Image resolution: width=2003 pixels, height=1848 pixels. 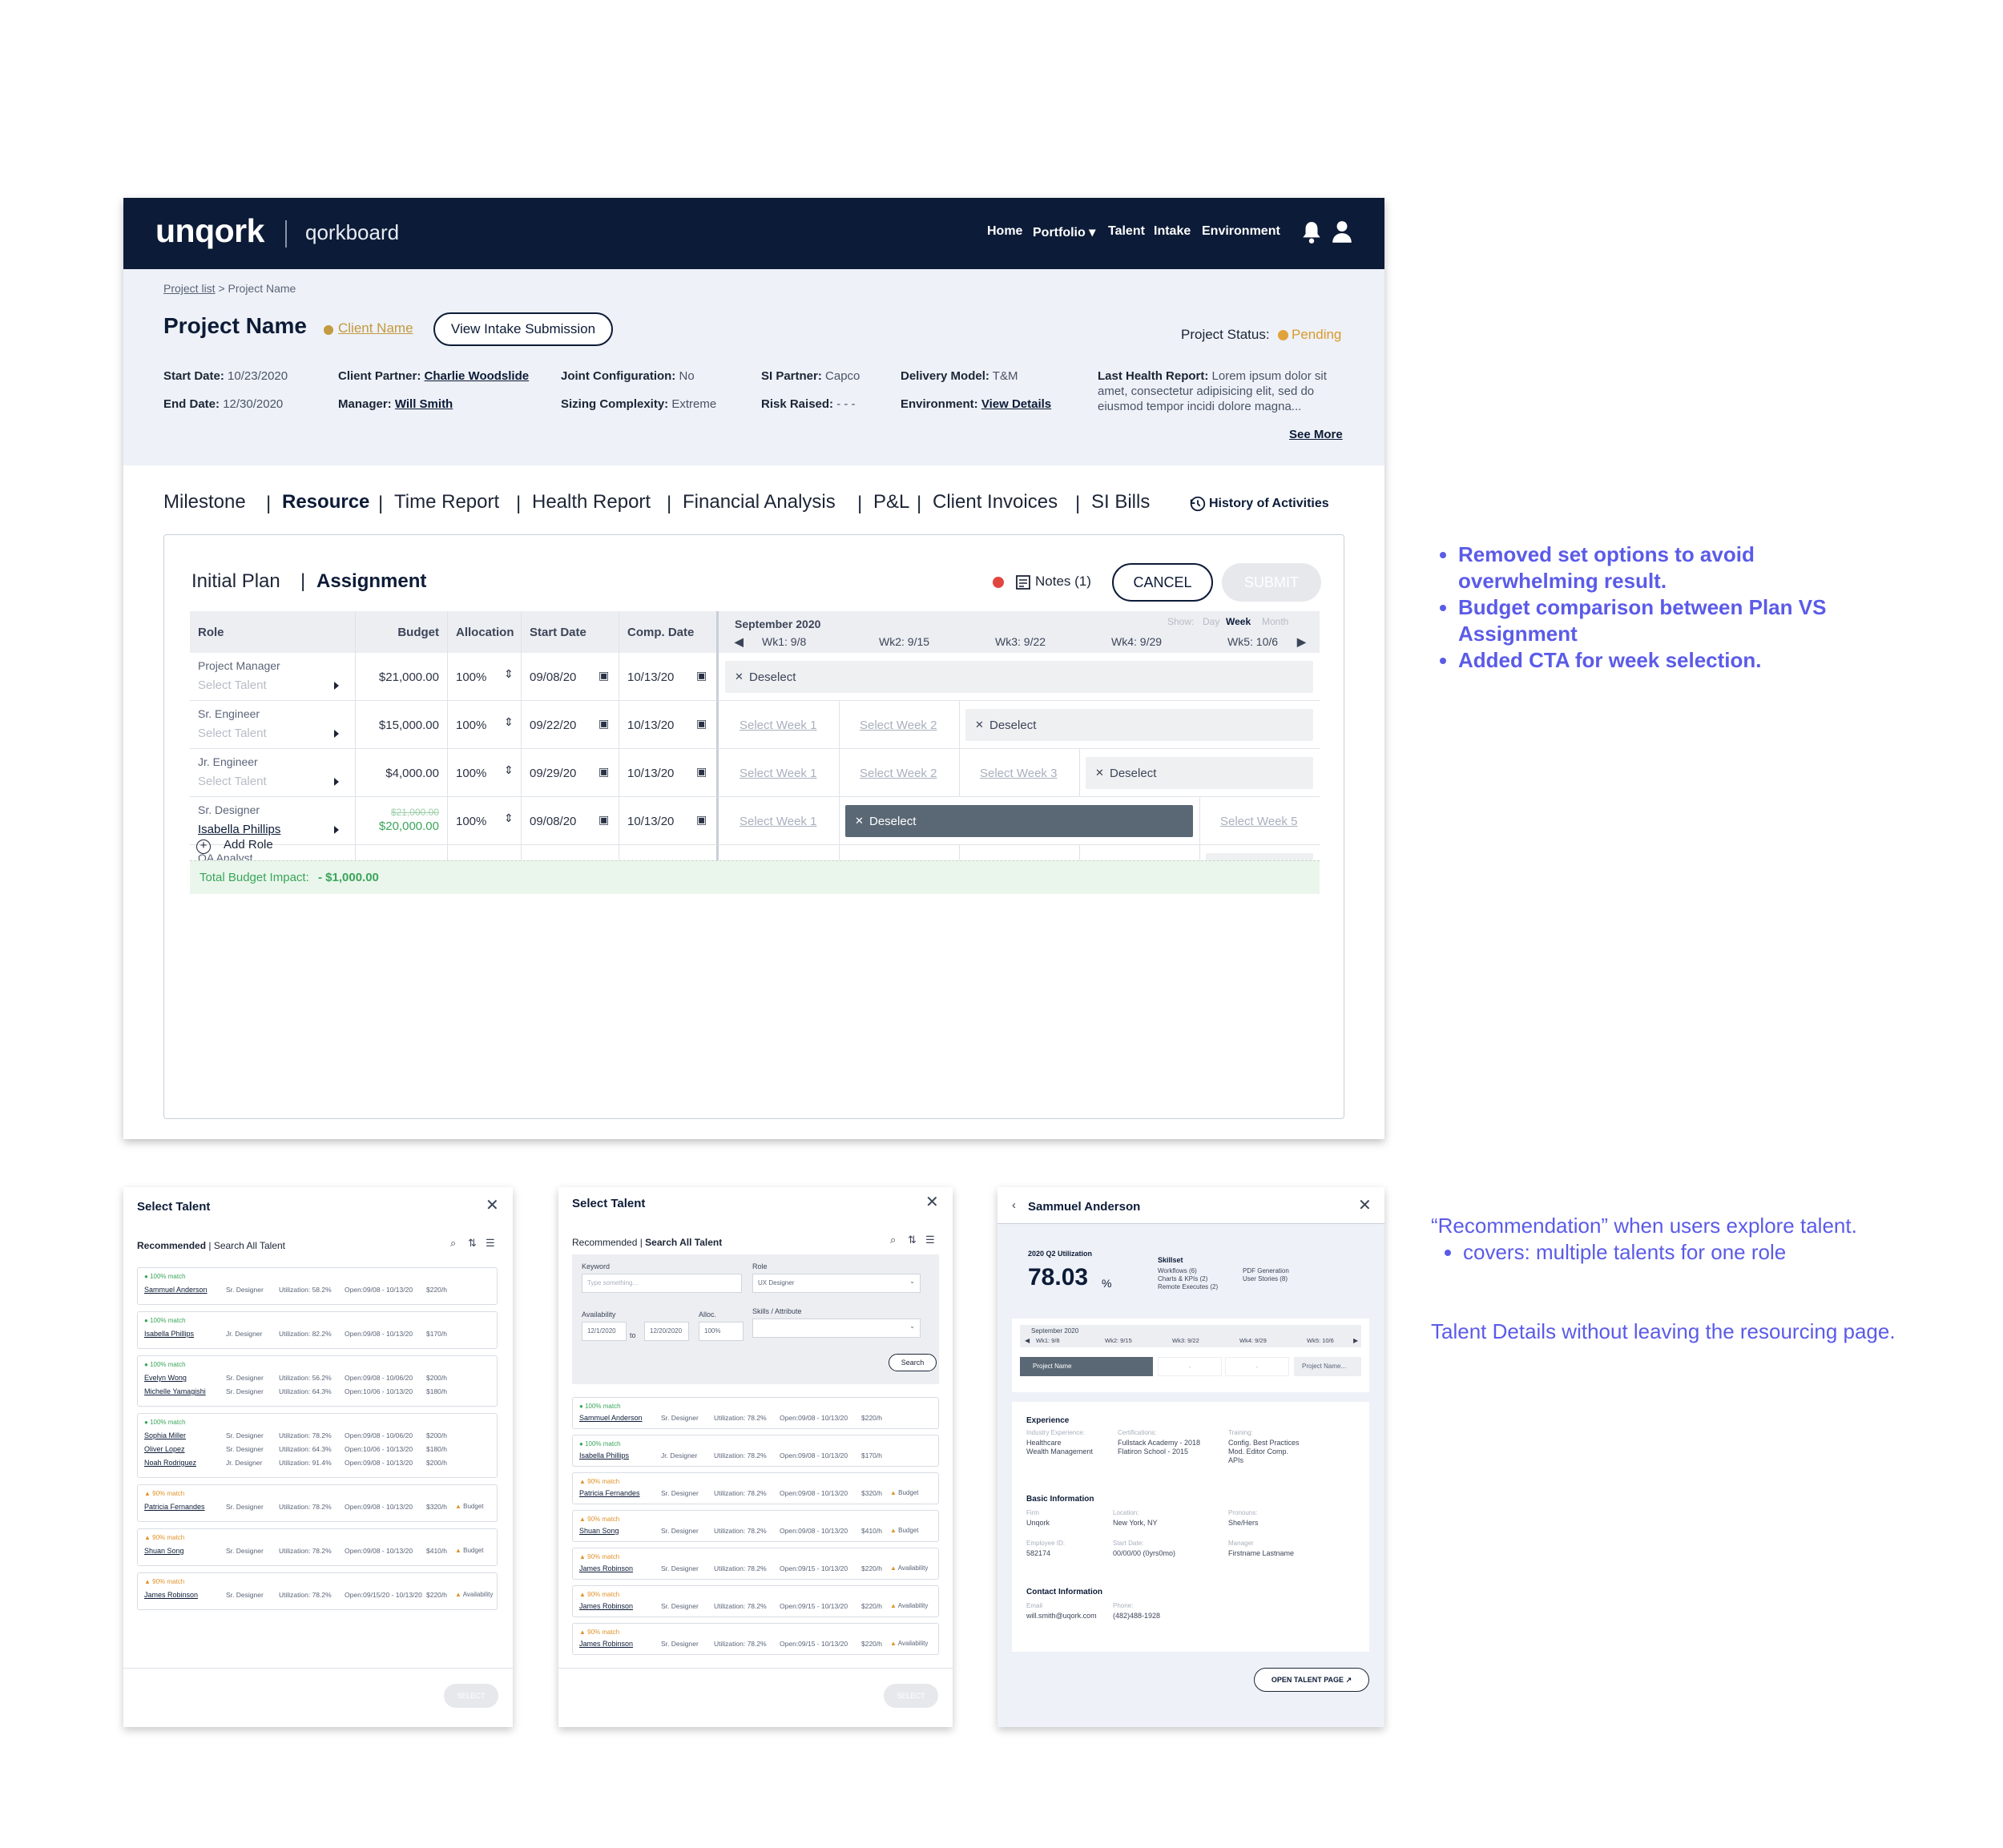 I want to click on tab-resource: Resource, so click(x=326, y=502).